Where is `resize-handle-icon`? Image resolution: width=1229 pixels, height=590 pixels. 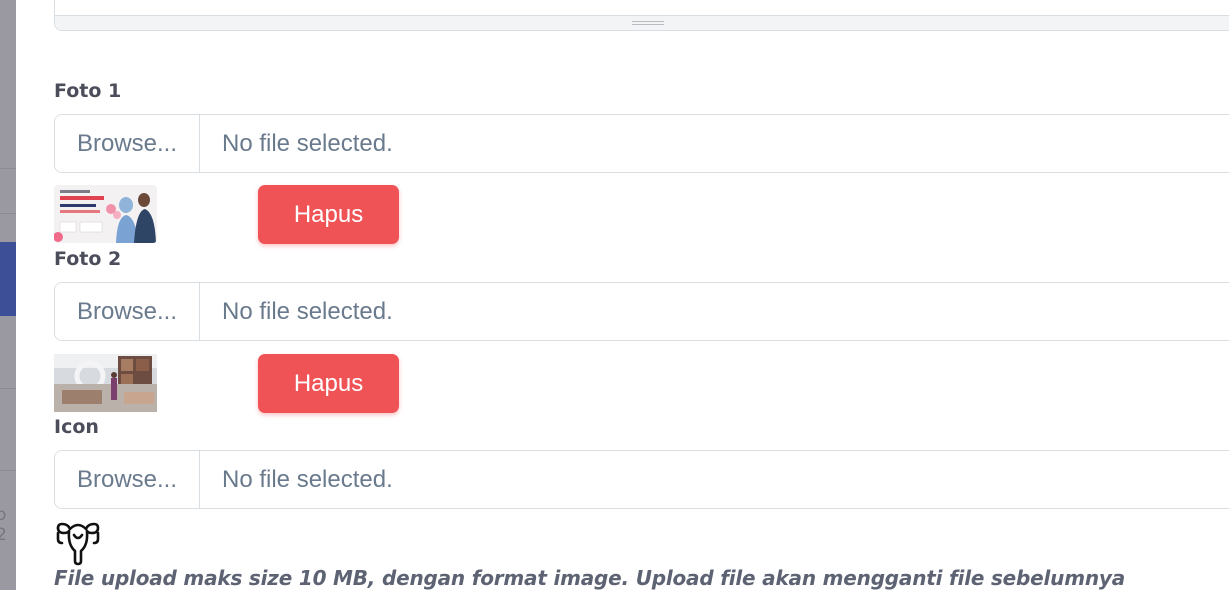 resize-handle-icon is located at coordinates (648, 23).